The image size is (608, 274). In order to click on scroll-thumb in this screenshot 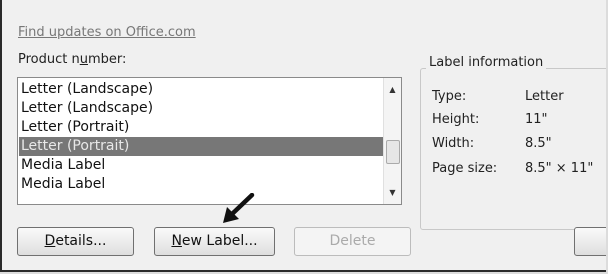, I will do `click(393, 152)`.